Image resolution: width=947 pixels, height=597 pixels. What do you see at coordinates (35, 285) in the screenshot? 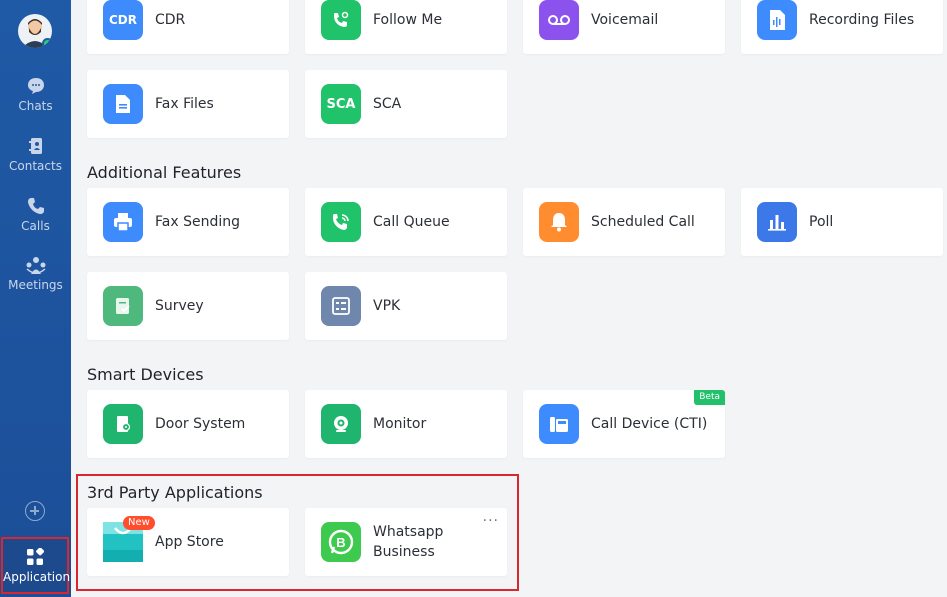
I see `sidebar-item-label: Meetings` at bounding box center [35, 285].